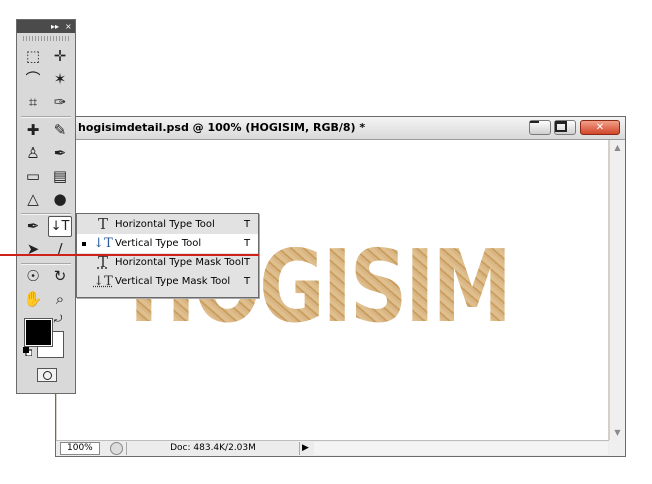 This screenshot has width=652, height=484. I want to click on hand-tool-icon: ✋, so click(33, 299).